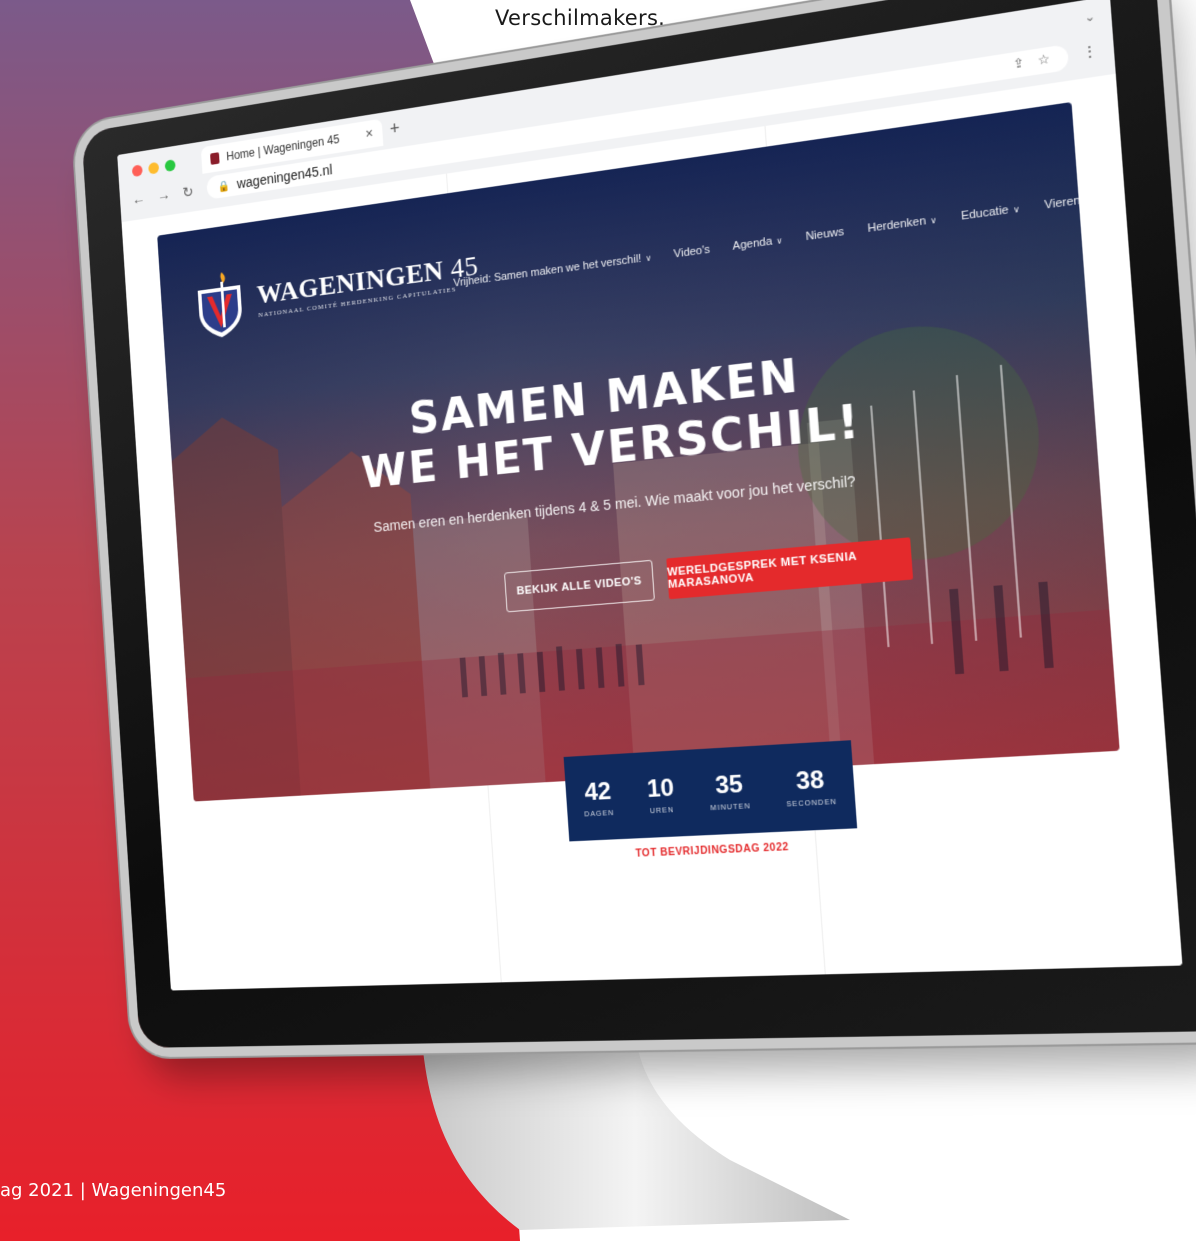 The image size is (1196, 1241). I want to click on bookmark-star-icon: ☆, so click(1043, 59).